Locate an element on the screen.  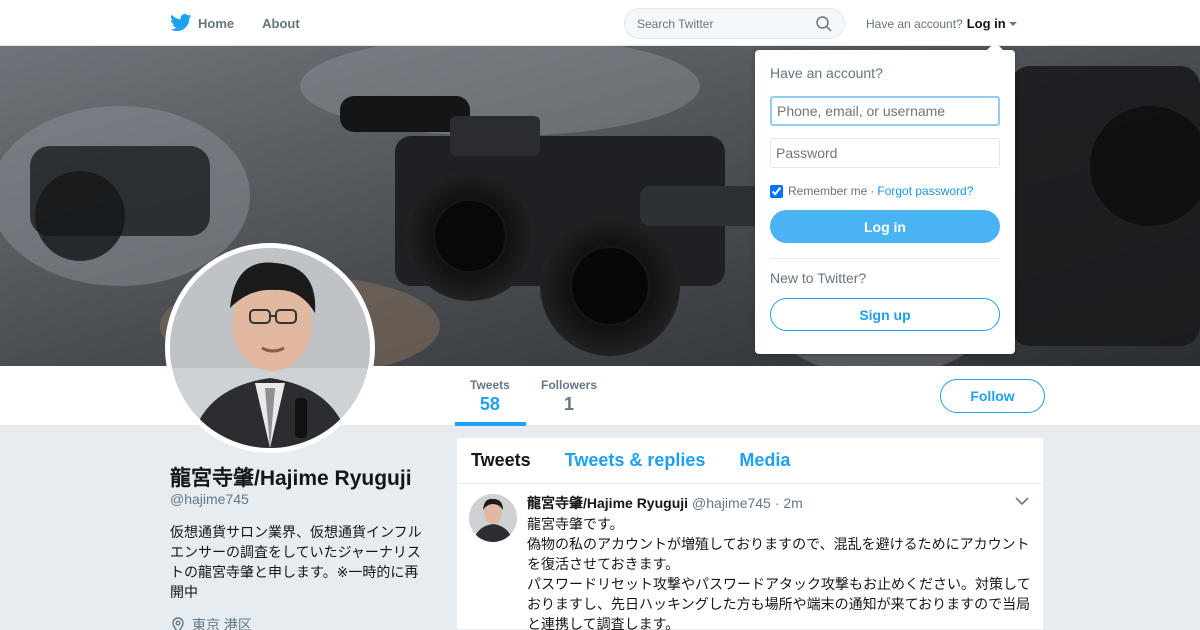
profile-handle: @hajime745 is located at coordinates (209, 499).